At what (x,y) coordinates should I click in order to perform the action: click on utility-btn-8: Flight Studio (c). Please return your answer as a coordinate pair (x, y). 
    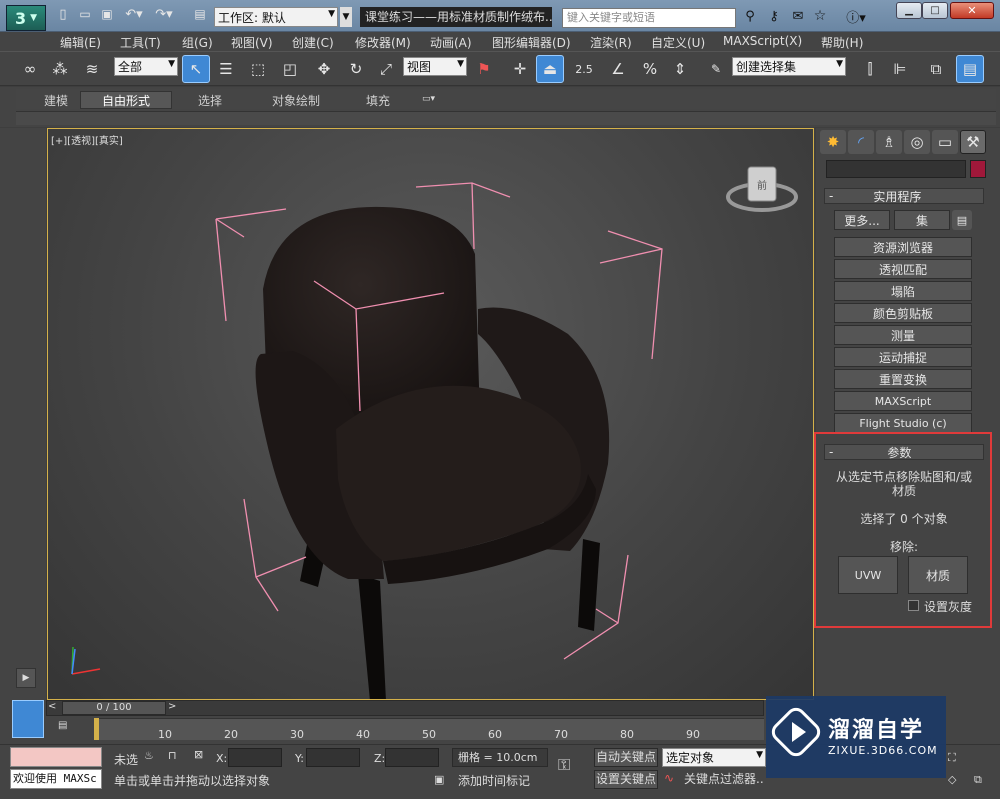
    Looking at the image, I should click on (903, 423).